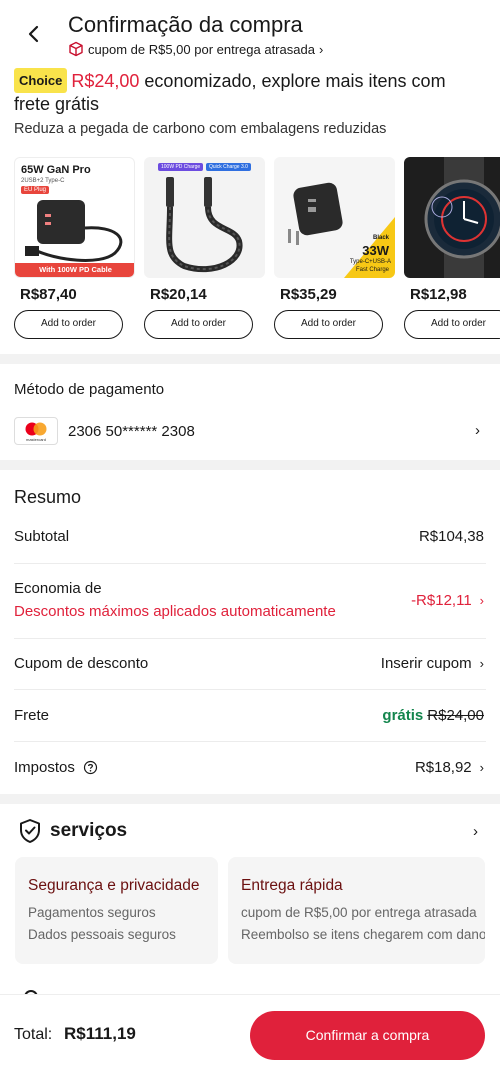  What do you see at coordinates (89, 389) in the screenshot?
I see `payment-method-title: Método de pagamento` at bounding box center [89, 389].